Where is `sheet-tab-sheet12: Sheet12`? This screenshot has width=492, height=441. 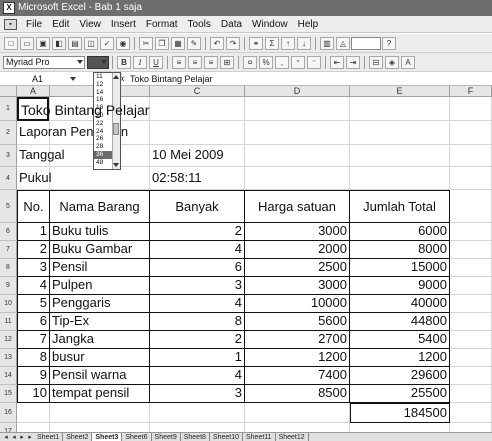 sheet-tab-sheet12: Sheet12 is located at coordinates (292, 437).